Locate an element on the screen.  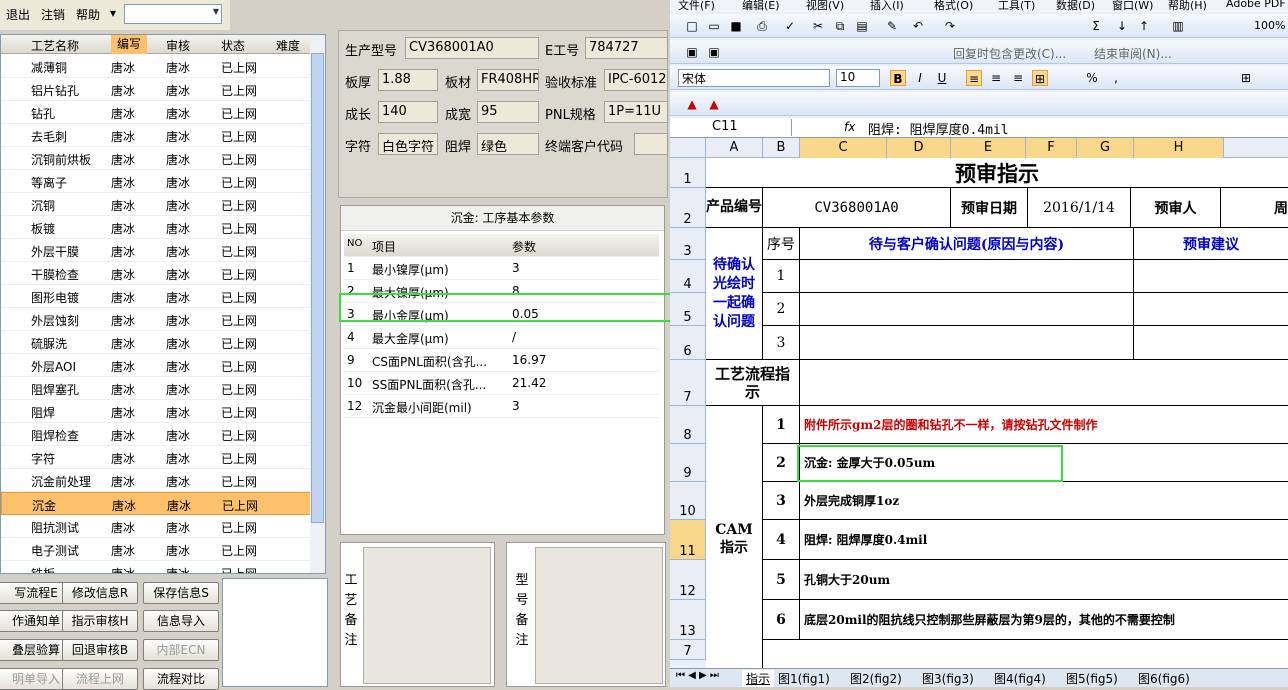
row-header: 7 is located at coordinates (688, 650).